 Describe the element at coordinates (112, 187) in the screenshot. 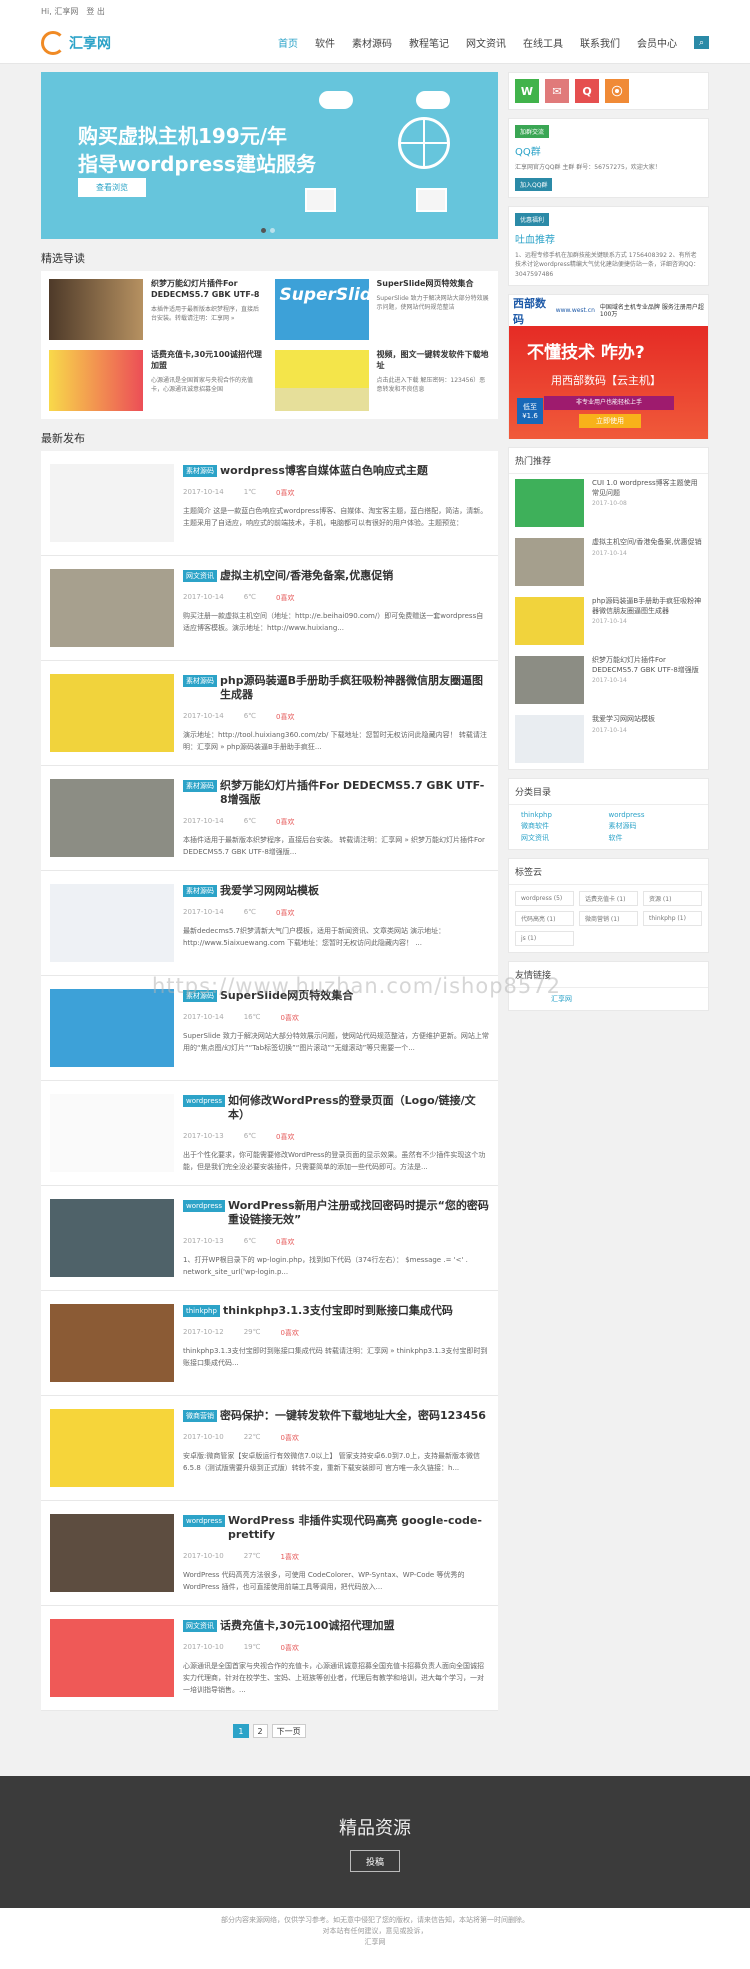

I see `banner-button: 查看浏览` at that location.